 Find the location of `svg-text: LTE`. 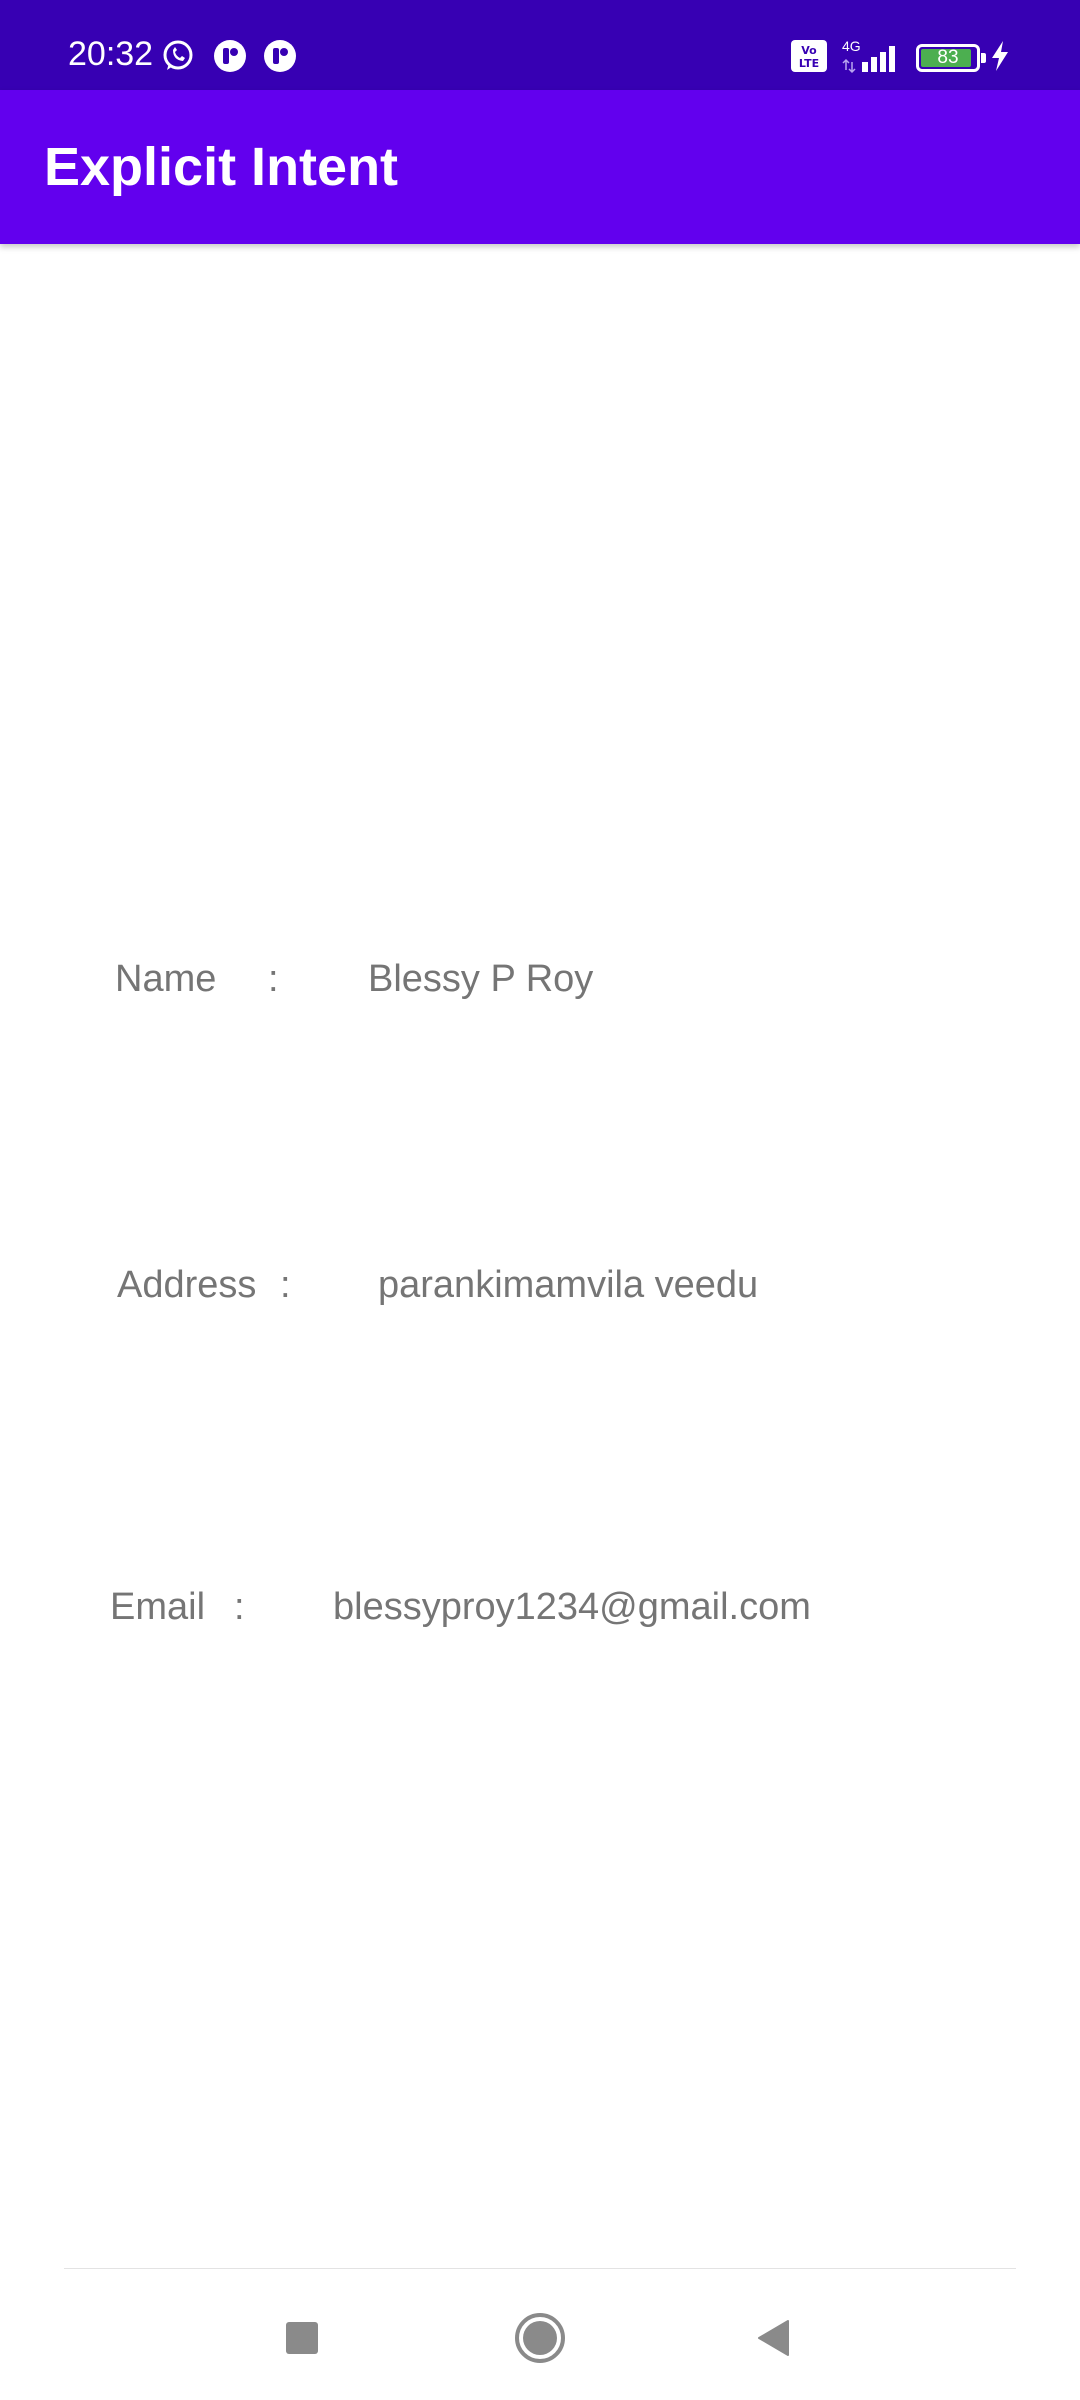

svg-text: LTE is located at coordinates (809, 63).